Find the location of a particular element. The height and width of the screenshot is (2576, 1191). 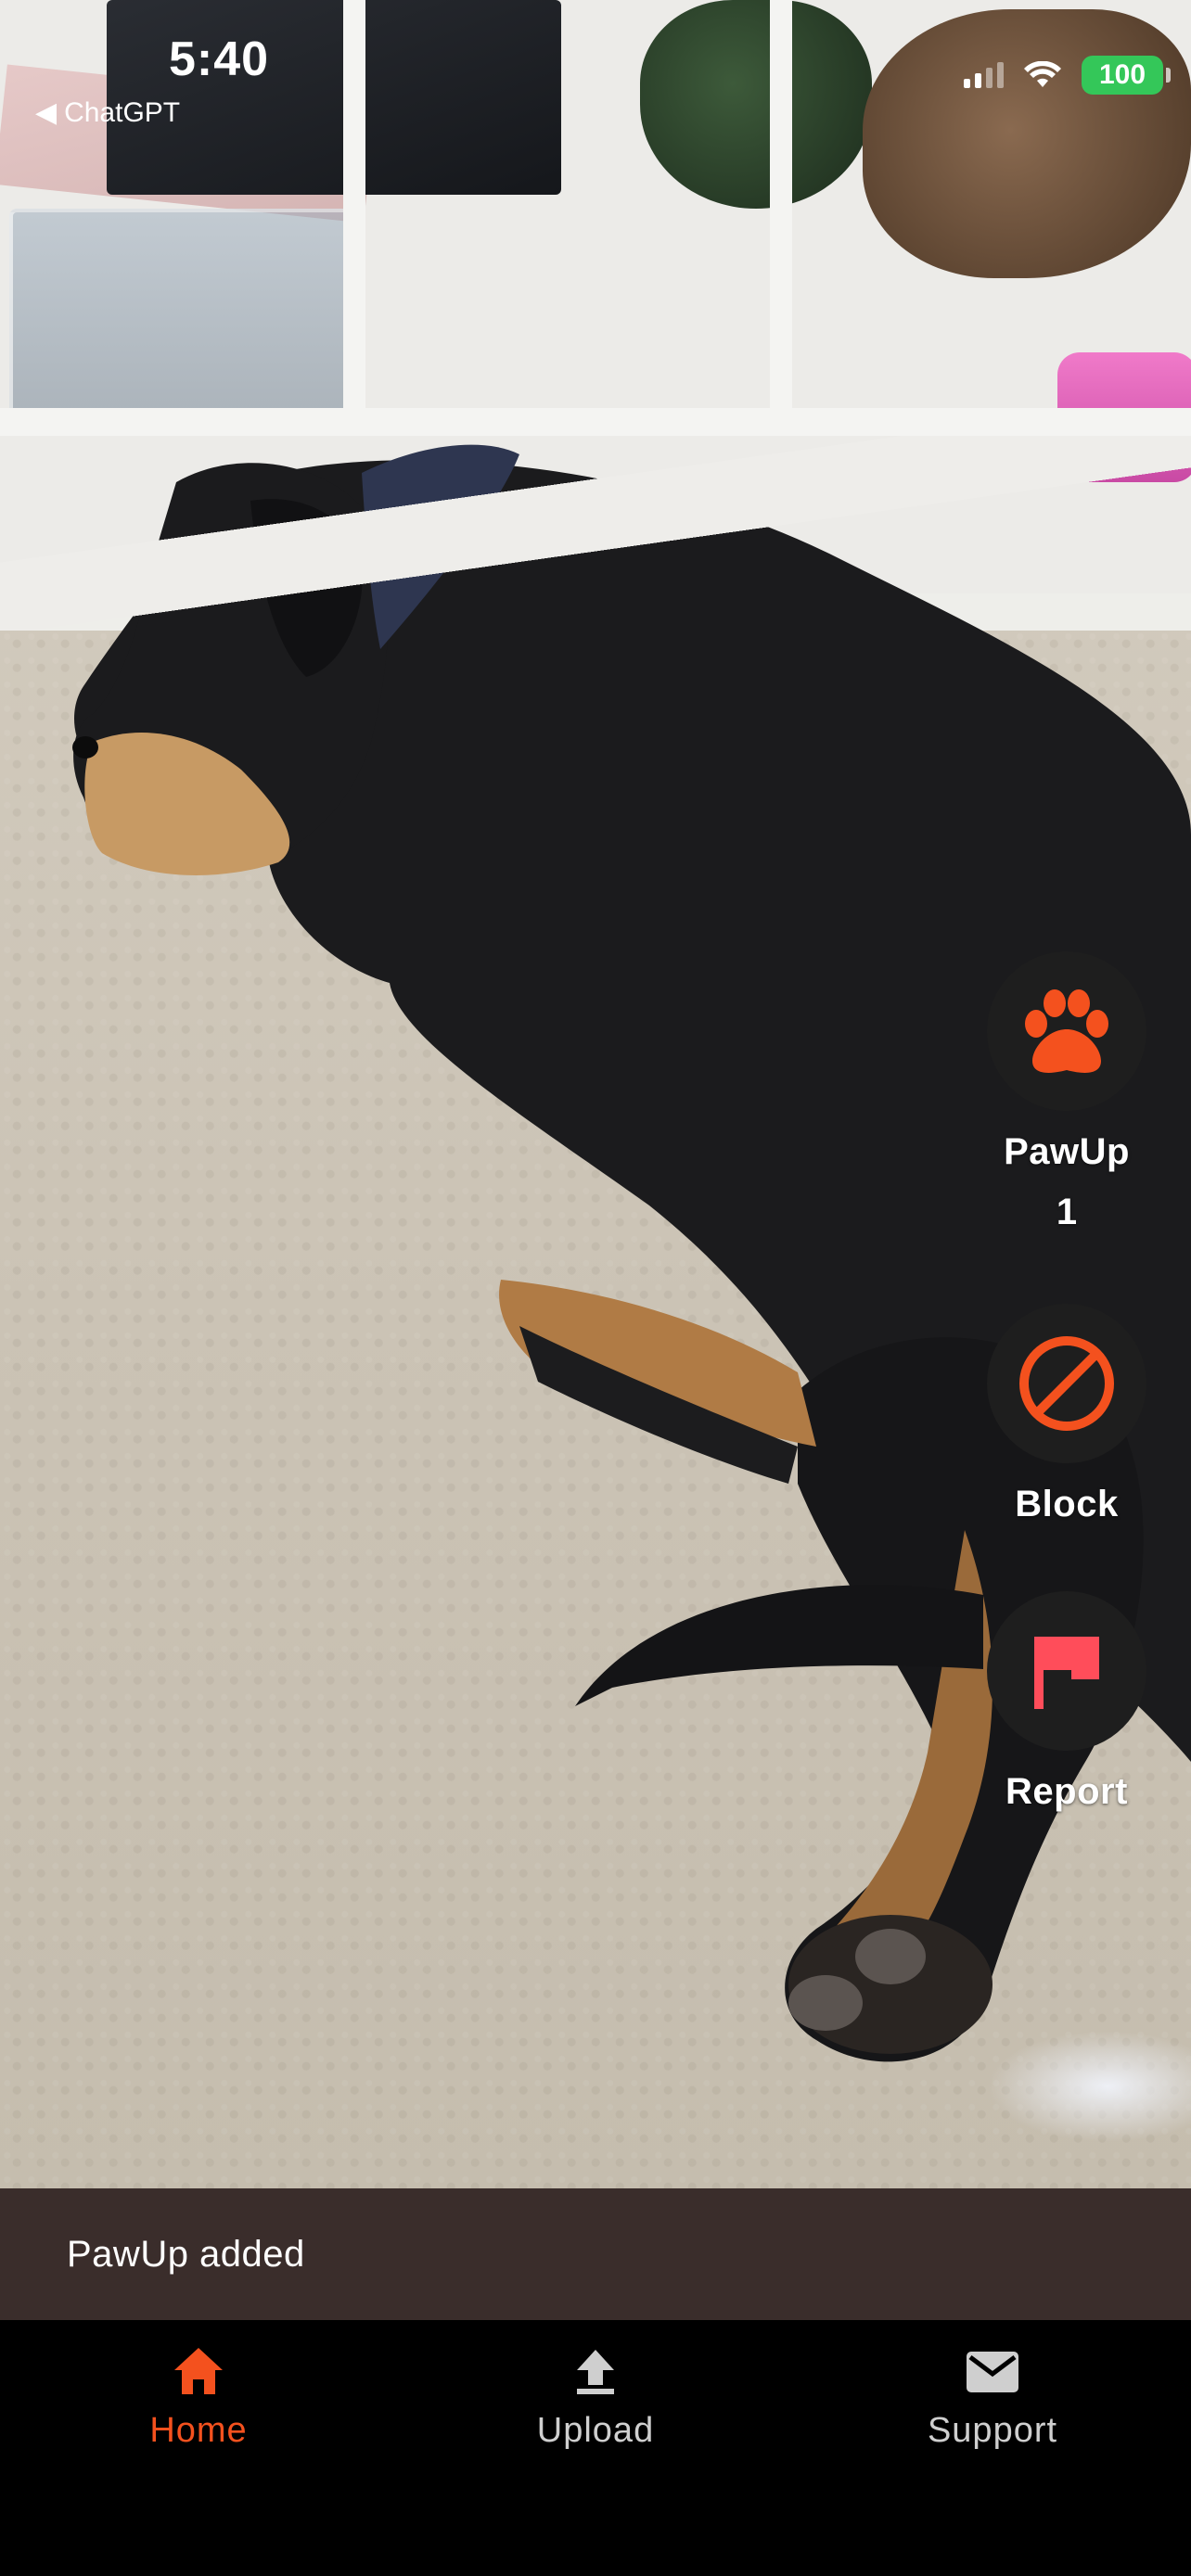

report-action: Report is located at coordinates (1066, 1702).